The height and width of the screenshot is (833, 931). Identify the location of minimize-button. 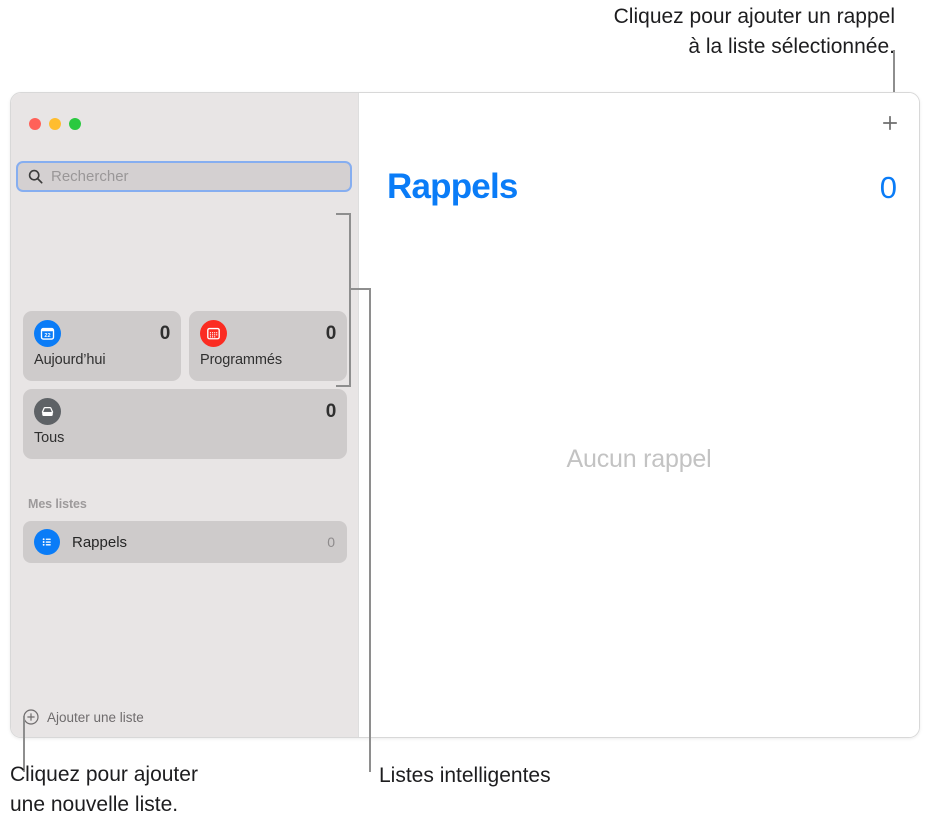
(55, 124).